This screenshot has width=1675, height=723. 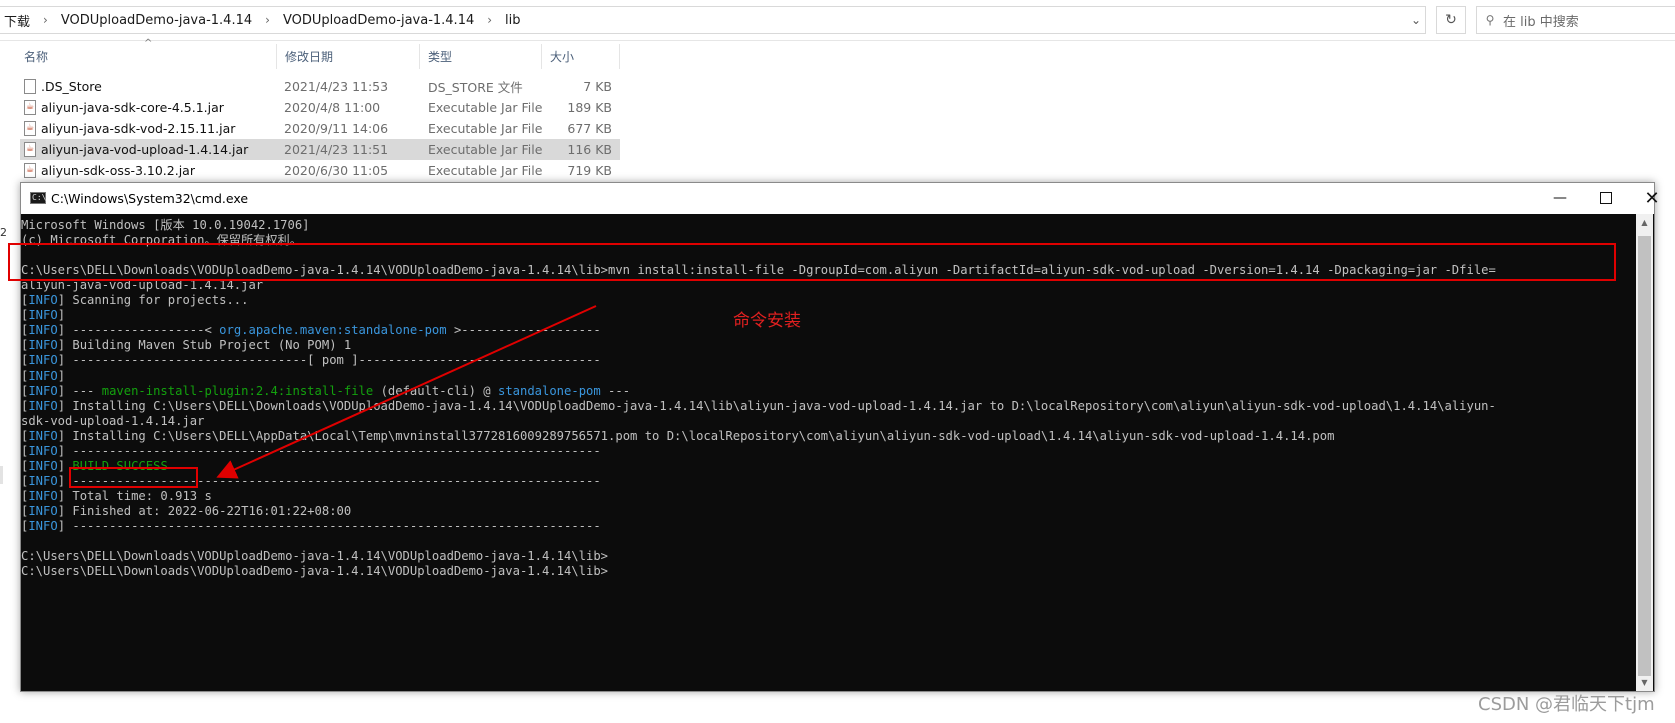 What do you see at coordinates (1566, 704) in the screenshot?
I see `watermark: CSDN @君临天下tjm` at bounding box center [1566, 704].